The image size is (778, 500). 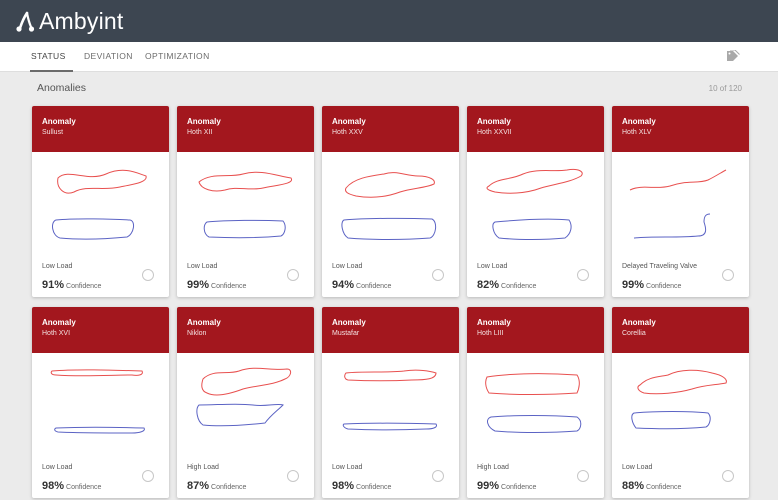 I want to click on anomaly-card: Anomaly Hoth XXV Low Load 94% Confidence, so click(x=390, y=201).